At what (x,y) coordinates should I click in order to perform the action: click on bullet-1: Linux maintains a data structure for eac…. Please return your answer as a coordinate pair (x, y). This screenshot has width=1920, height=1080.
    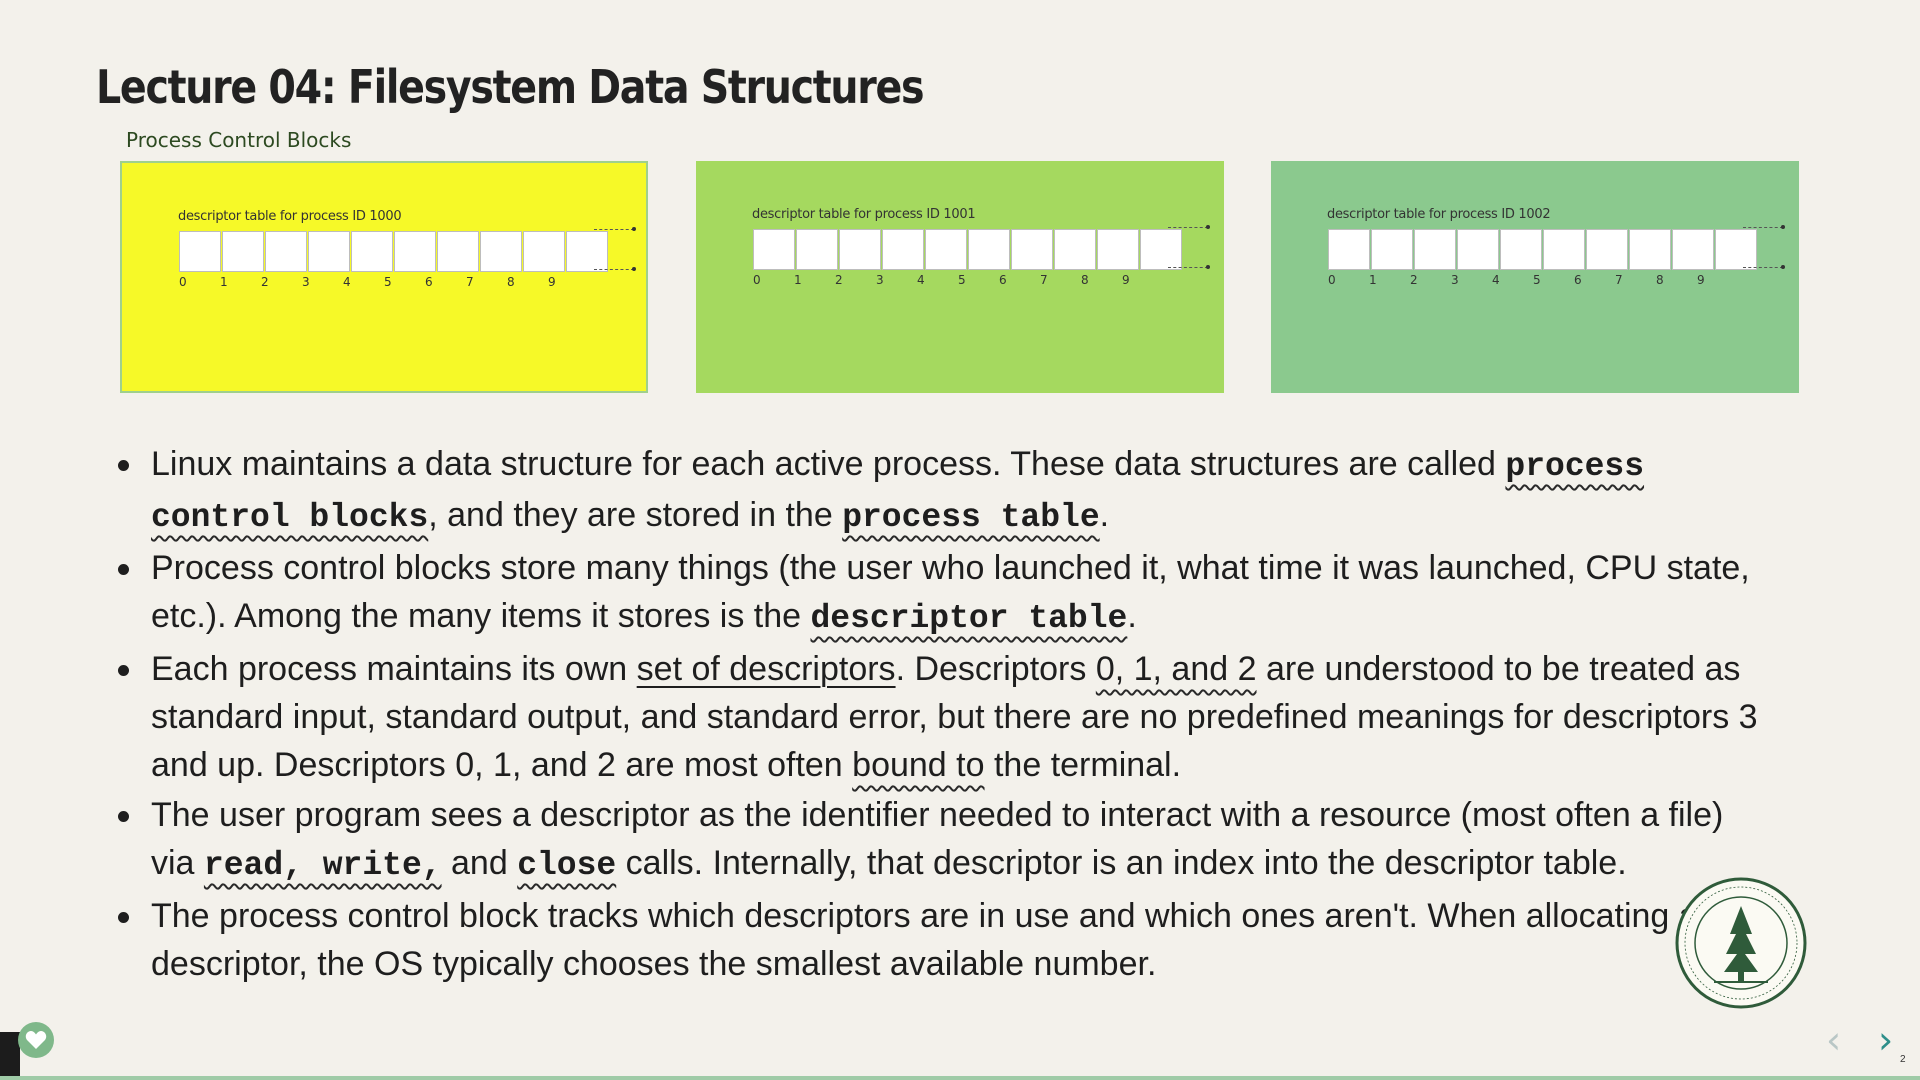
    Looking at the image, I should click on (942, 491).